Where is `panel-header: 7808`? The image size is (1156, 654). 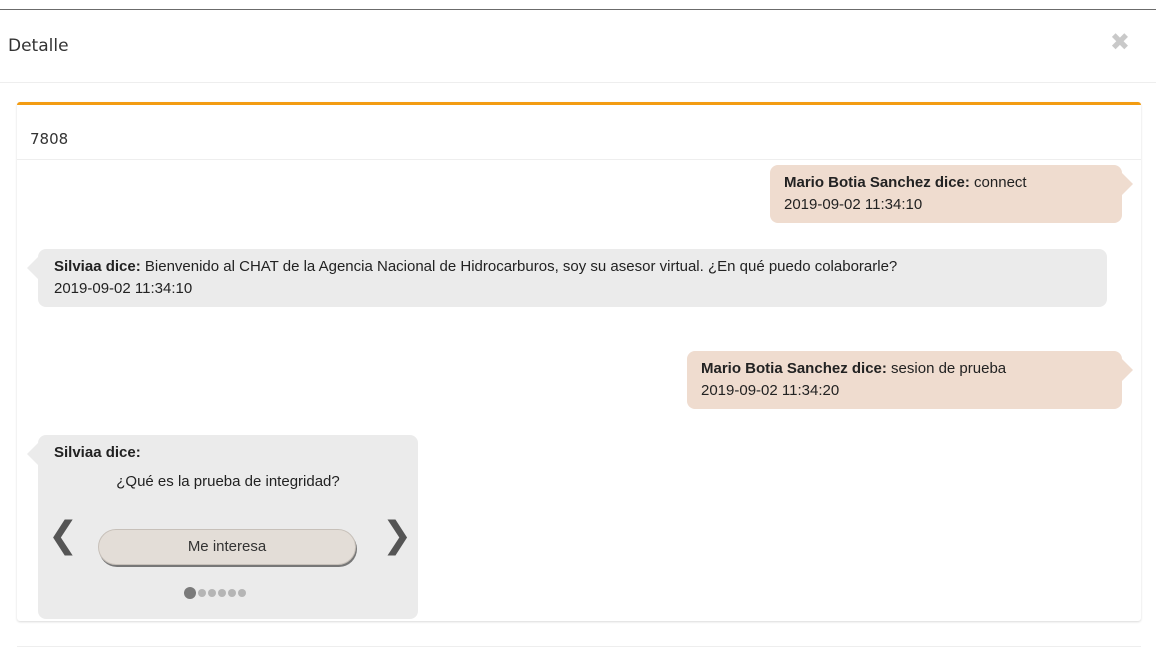 panel-header: 7808 is located at coordinates (579, 132).